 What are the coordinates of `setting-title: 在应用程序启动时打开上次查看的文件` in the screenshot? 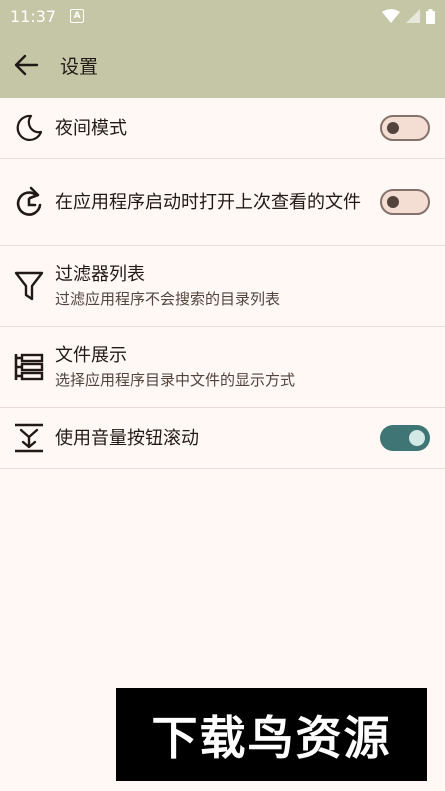 It's located at (208, 202).